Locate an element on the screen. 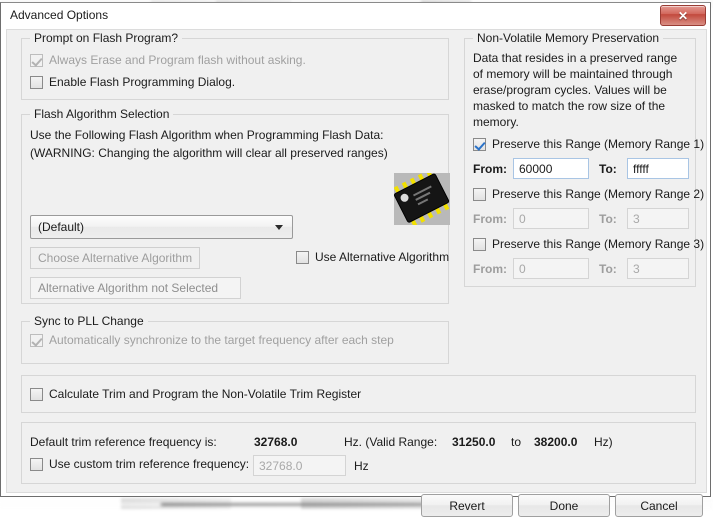 This screenshot has width=713, height=517. memory-preservation-legend: Non-Volatile Memory Preservation is located at coordinates (568, 38).